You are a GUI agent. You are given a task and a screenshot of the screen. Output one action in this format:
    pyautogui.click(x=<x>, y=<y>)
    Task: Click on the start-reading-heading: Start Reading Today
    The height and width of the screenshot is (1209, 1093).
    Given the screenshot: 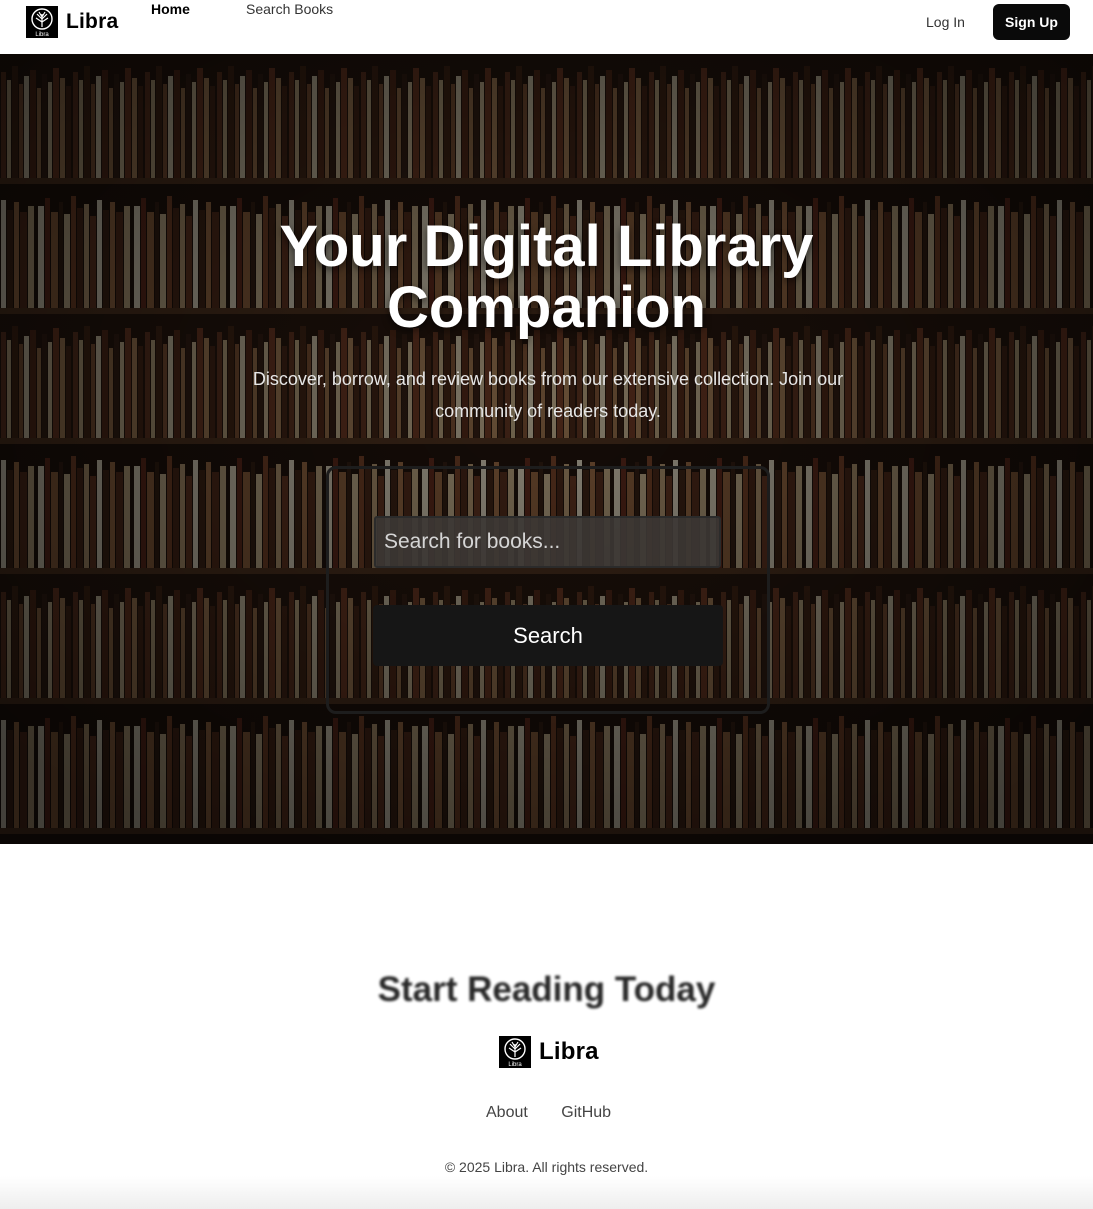 What is the action you would take?
    pyautogui.click(x=546, y=989)
    